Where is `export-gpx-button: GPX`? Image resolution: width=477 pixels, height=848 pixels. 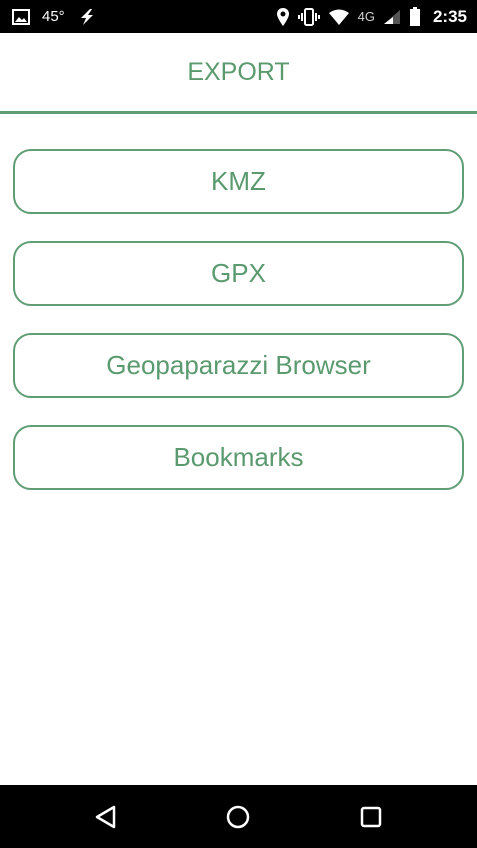 export-gpx-button: GPX is located at coordinates (238, 273).